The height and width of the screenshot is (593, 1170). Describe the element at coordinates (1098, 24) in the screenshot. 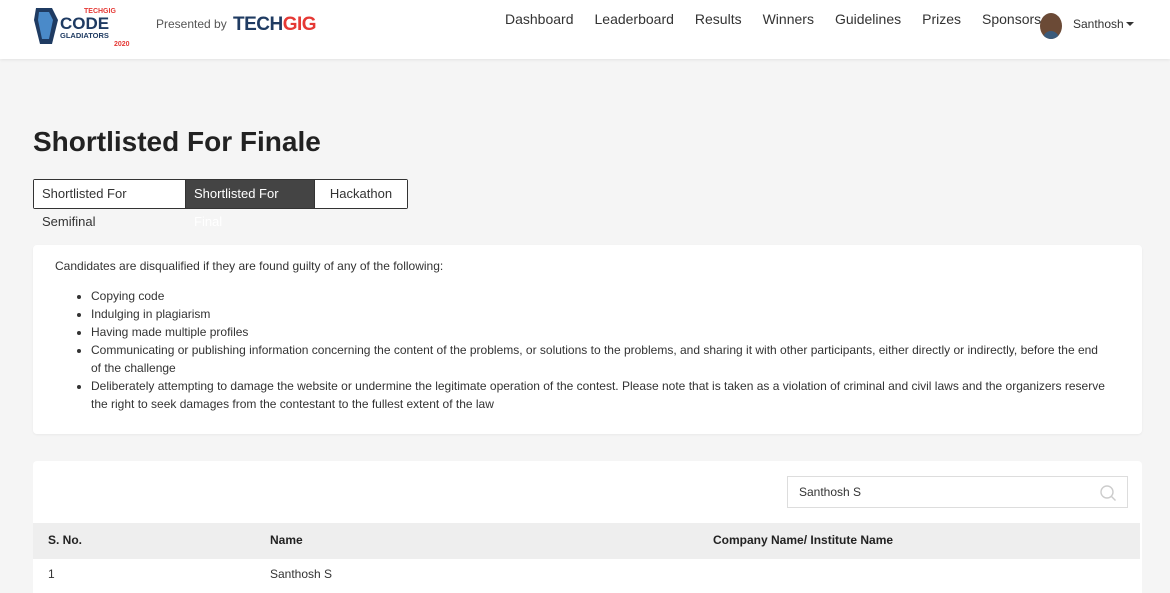

I see `user-name: Santhosh` at that location.